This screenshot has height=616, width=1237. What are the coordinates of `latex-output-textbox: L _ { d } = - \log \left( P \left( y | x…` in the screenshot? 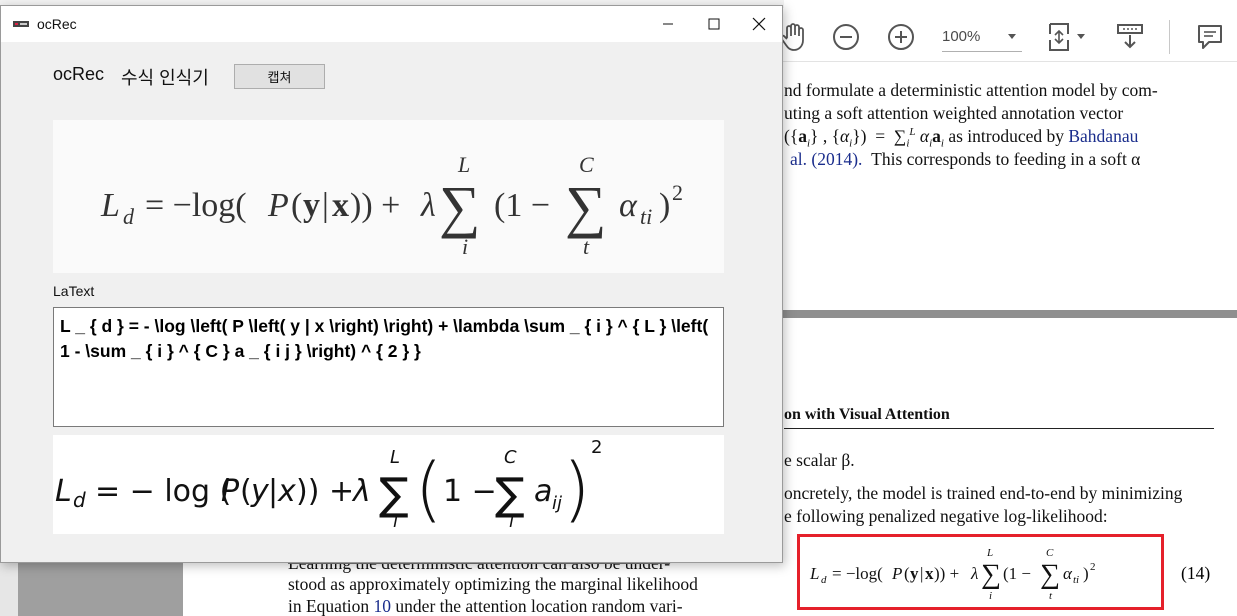 It's located at (388, 367).